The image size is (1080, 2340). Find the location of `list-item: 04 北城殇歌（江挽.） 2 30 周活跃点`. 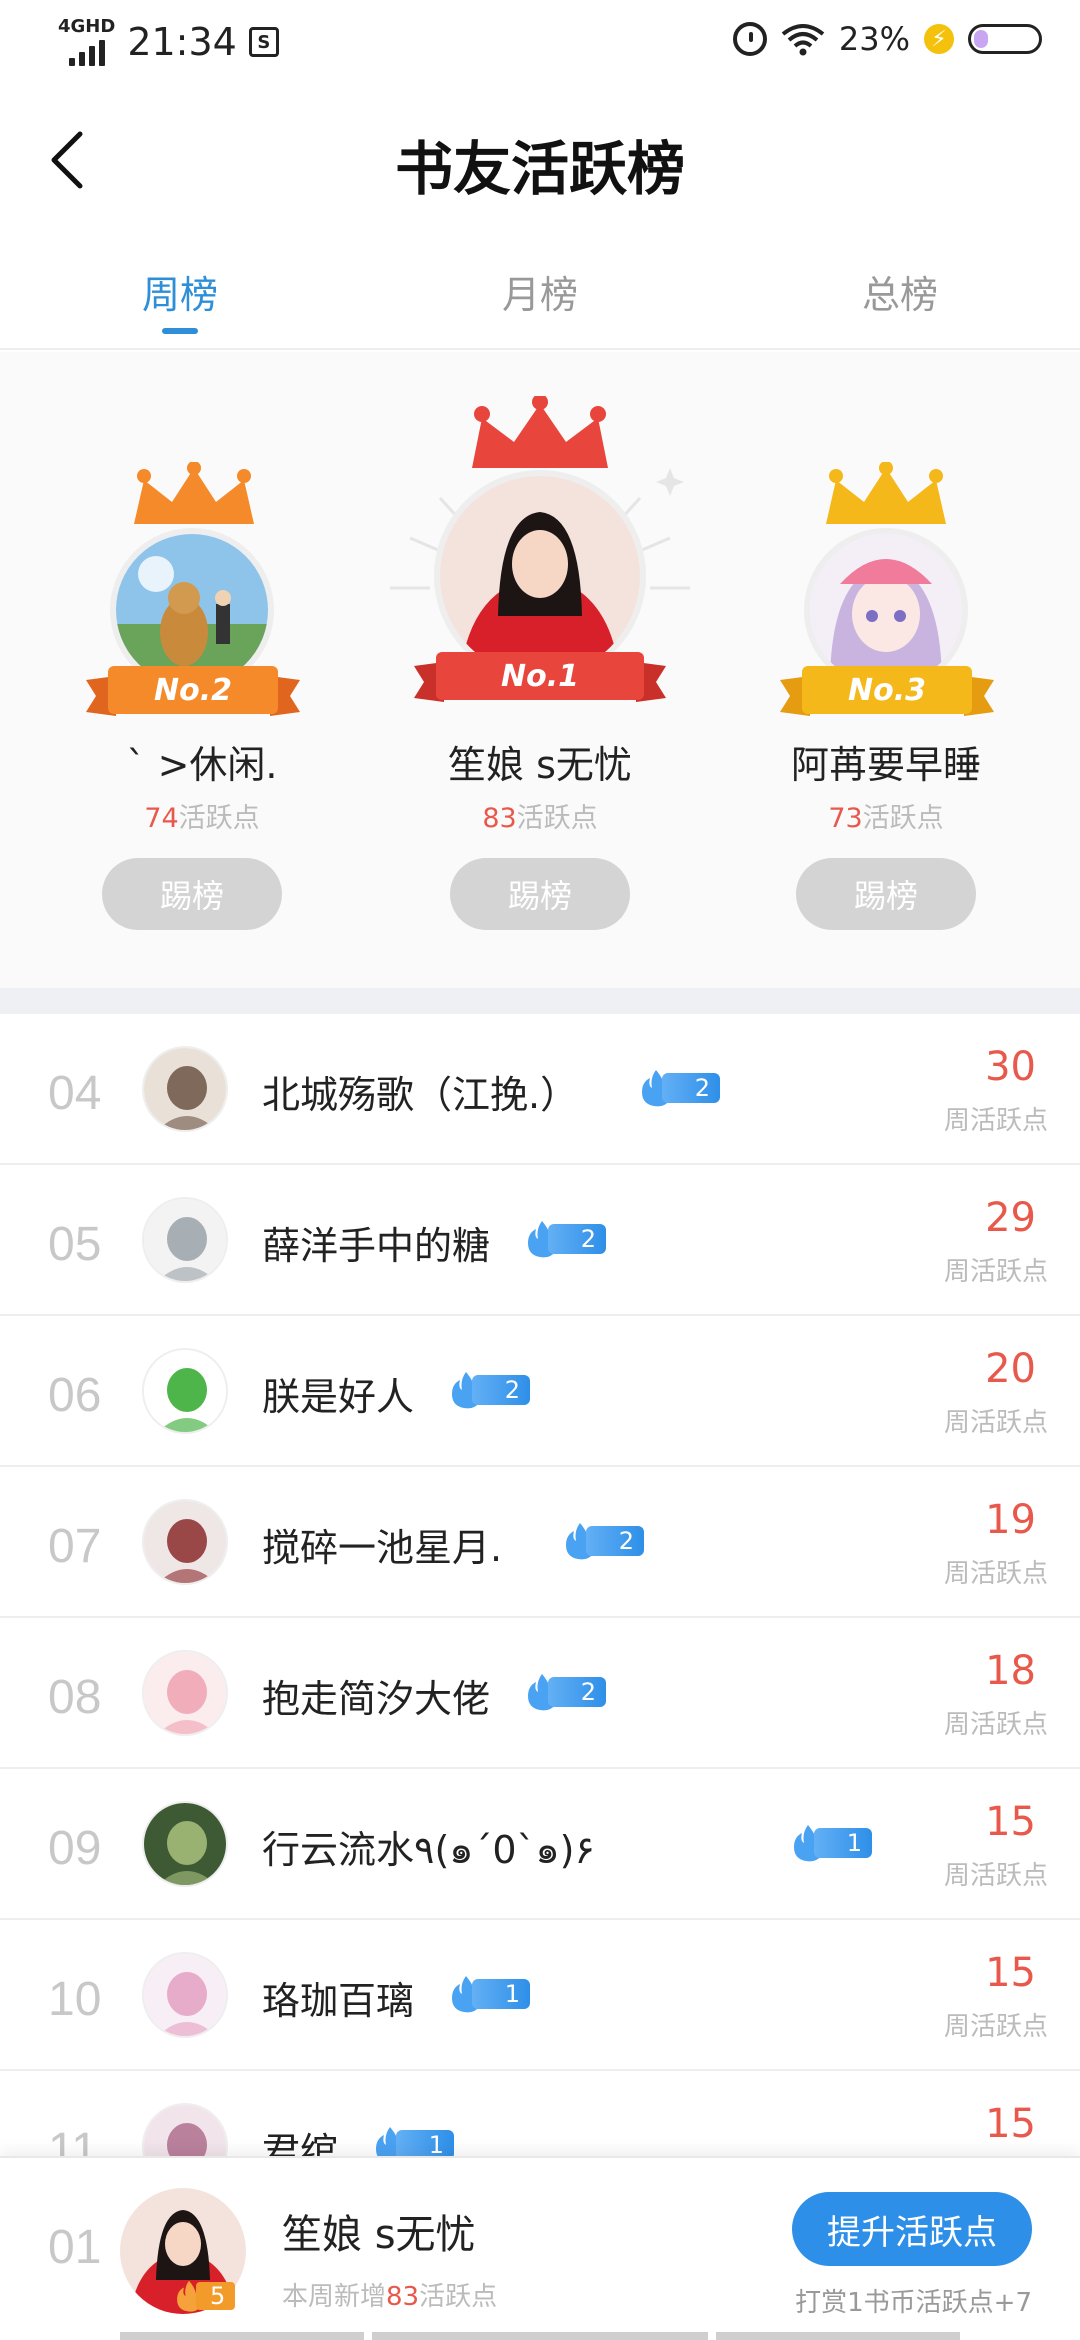

list-item: 04 北城殇歌（江挽.） 2 30 周活跃点 is located at coordinates (540, 1089).